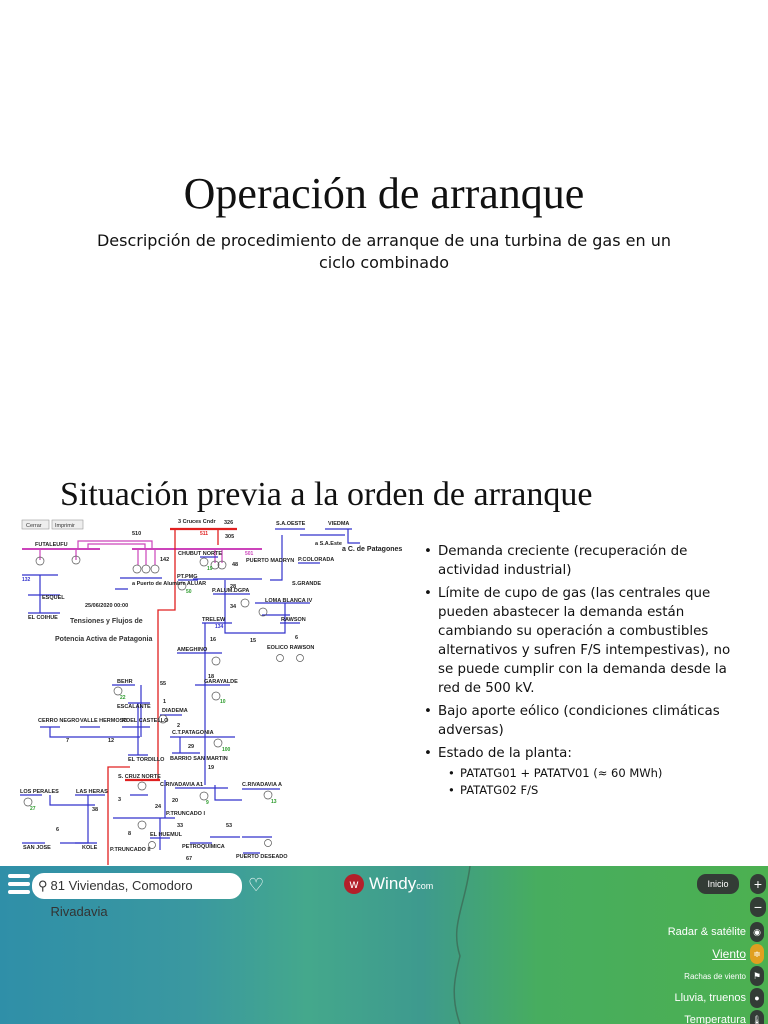 The image size is (768, 1024). Describe the element at coordinates (596, 790) in the screenshot. I see `sub-bullet-item: PATATG02 F/S` at that location.